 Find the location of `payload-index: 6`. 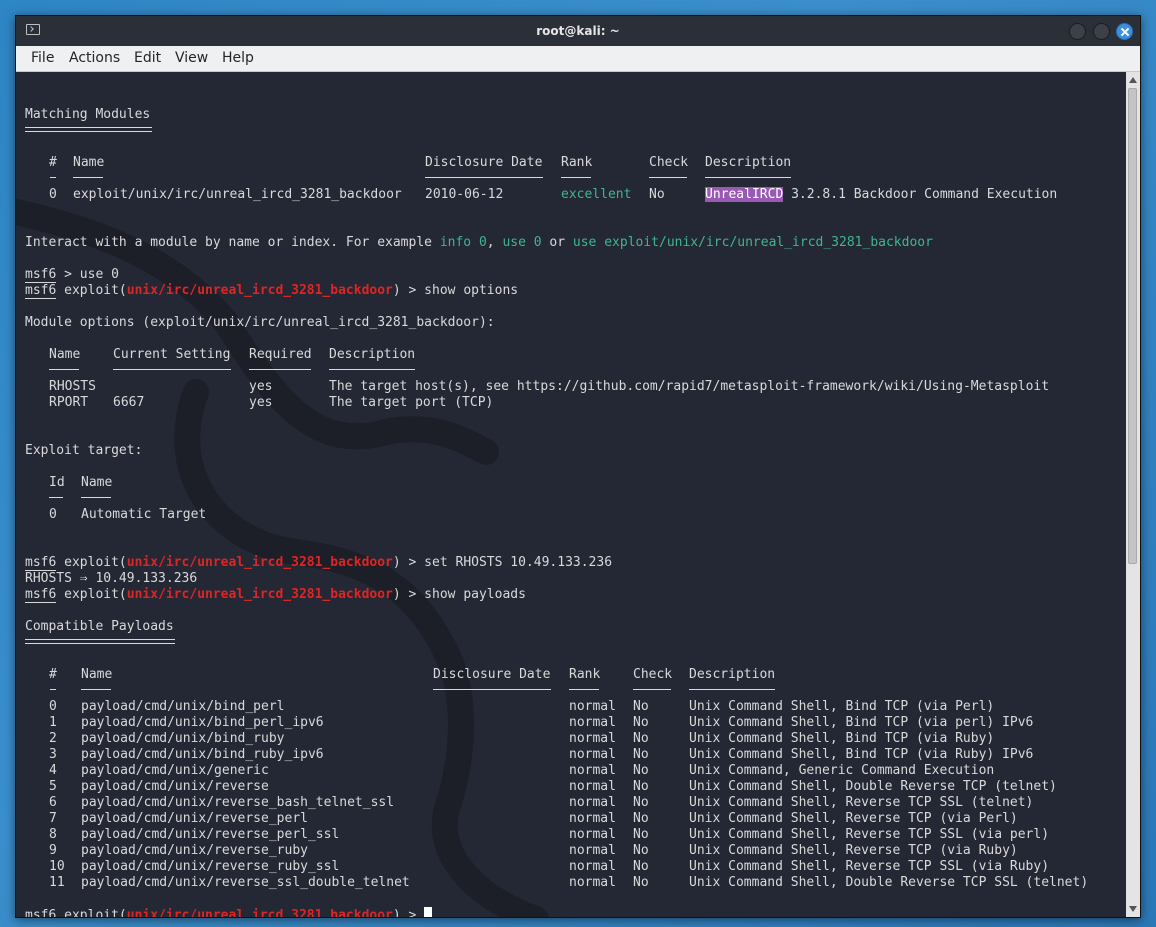

payload-index: 6 is located at coordinates (53, 802).